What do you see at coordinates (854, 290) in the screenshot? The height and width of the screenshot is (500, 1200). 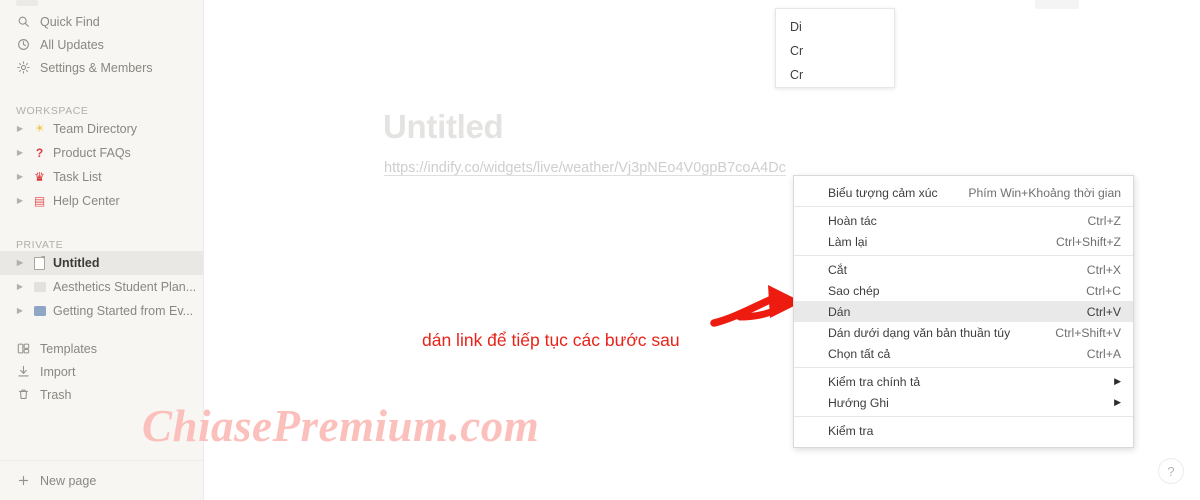 I see `context-menu-item-label: Sao chép` at bounding box center [854, 290].